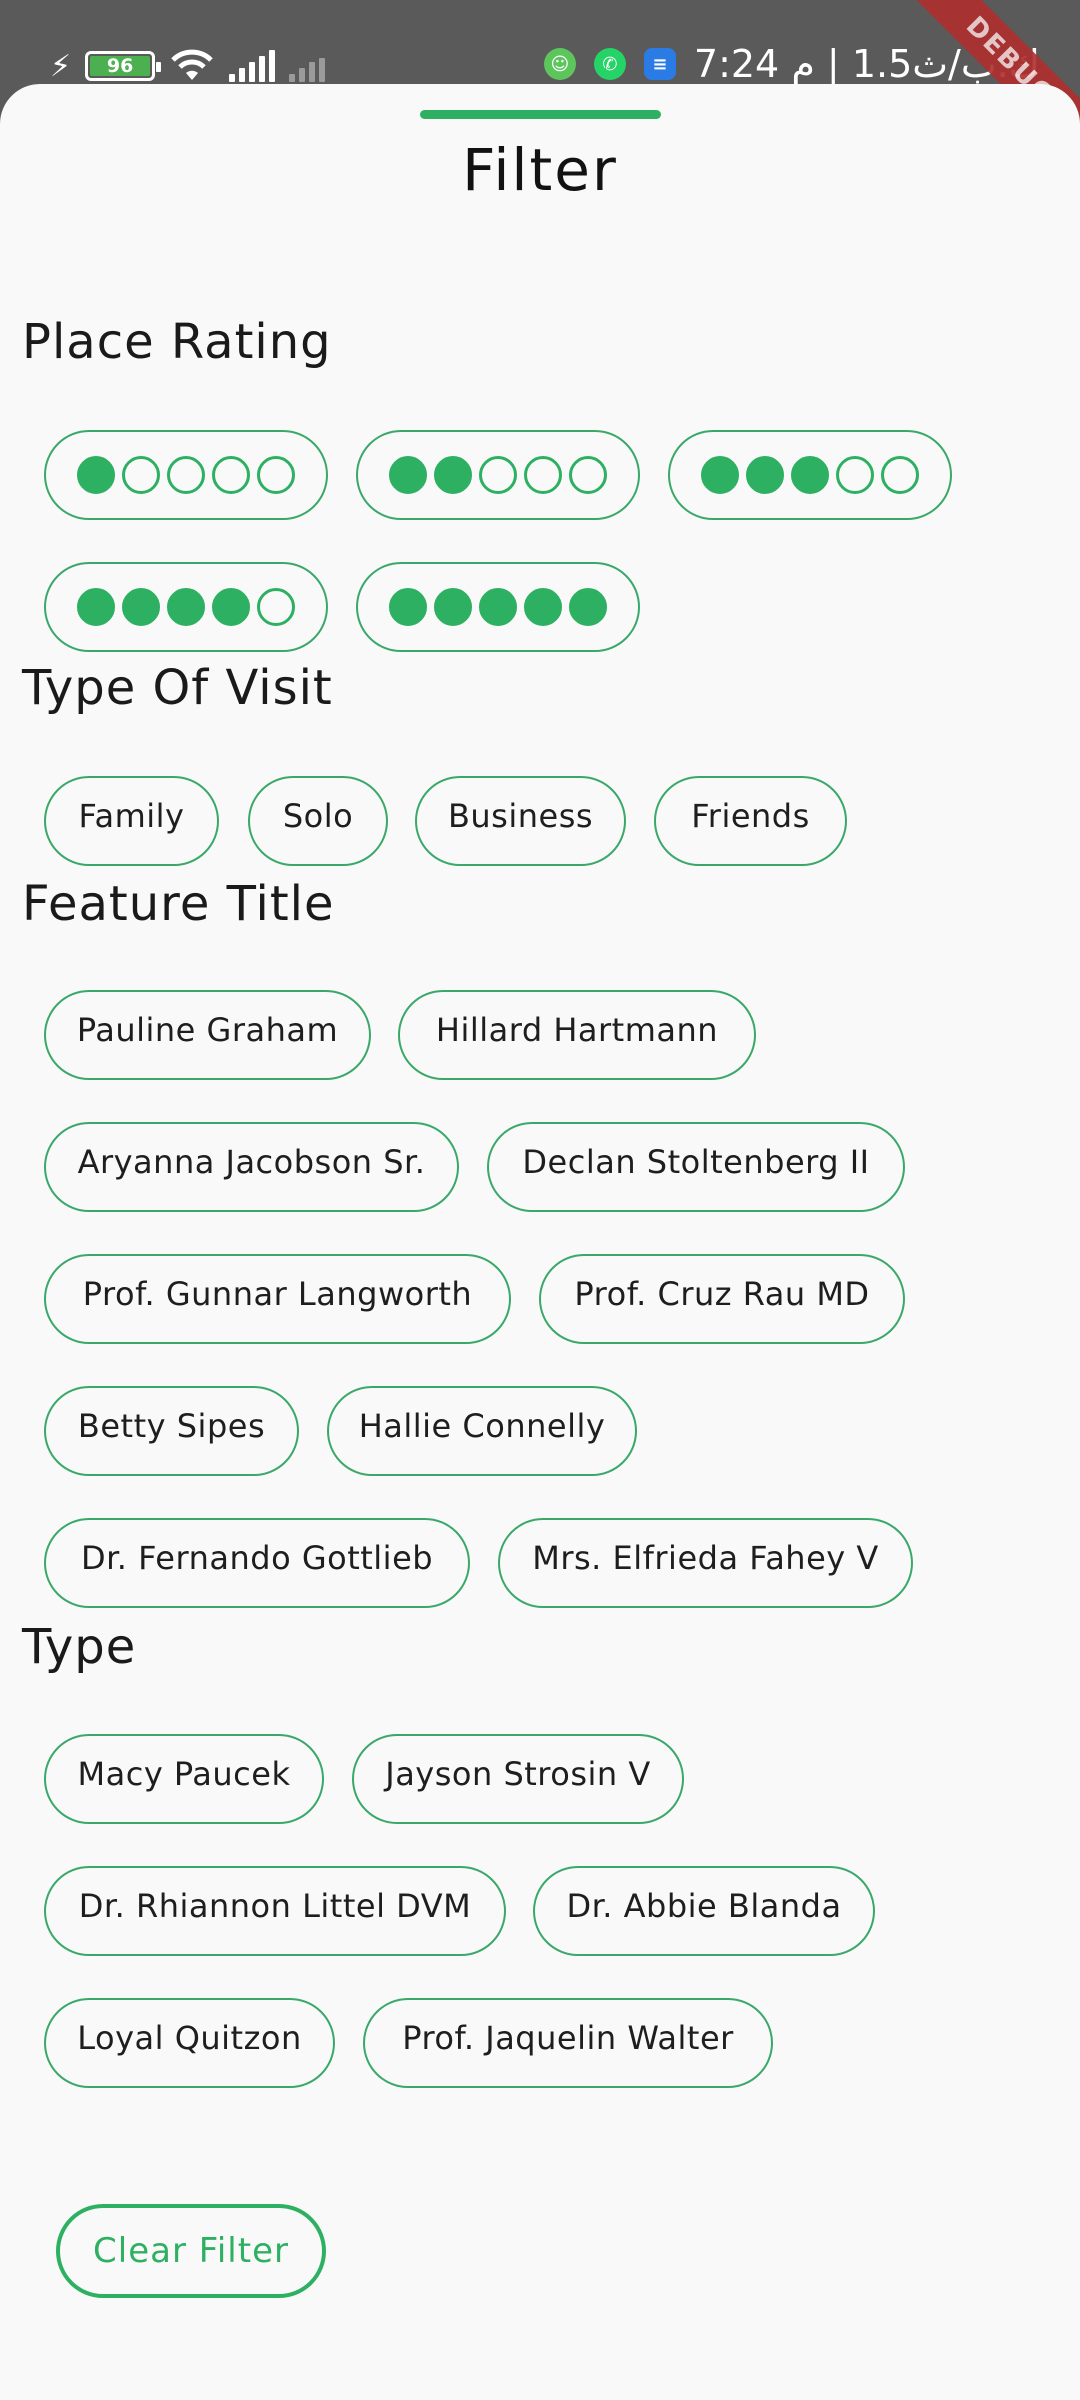 This screenshot has height=2400, width=1080. Describe the element at coordinates (307, 66) in the screenshot. I see `signal-off-icon` at that location.